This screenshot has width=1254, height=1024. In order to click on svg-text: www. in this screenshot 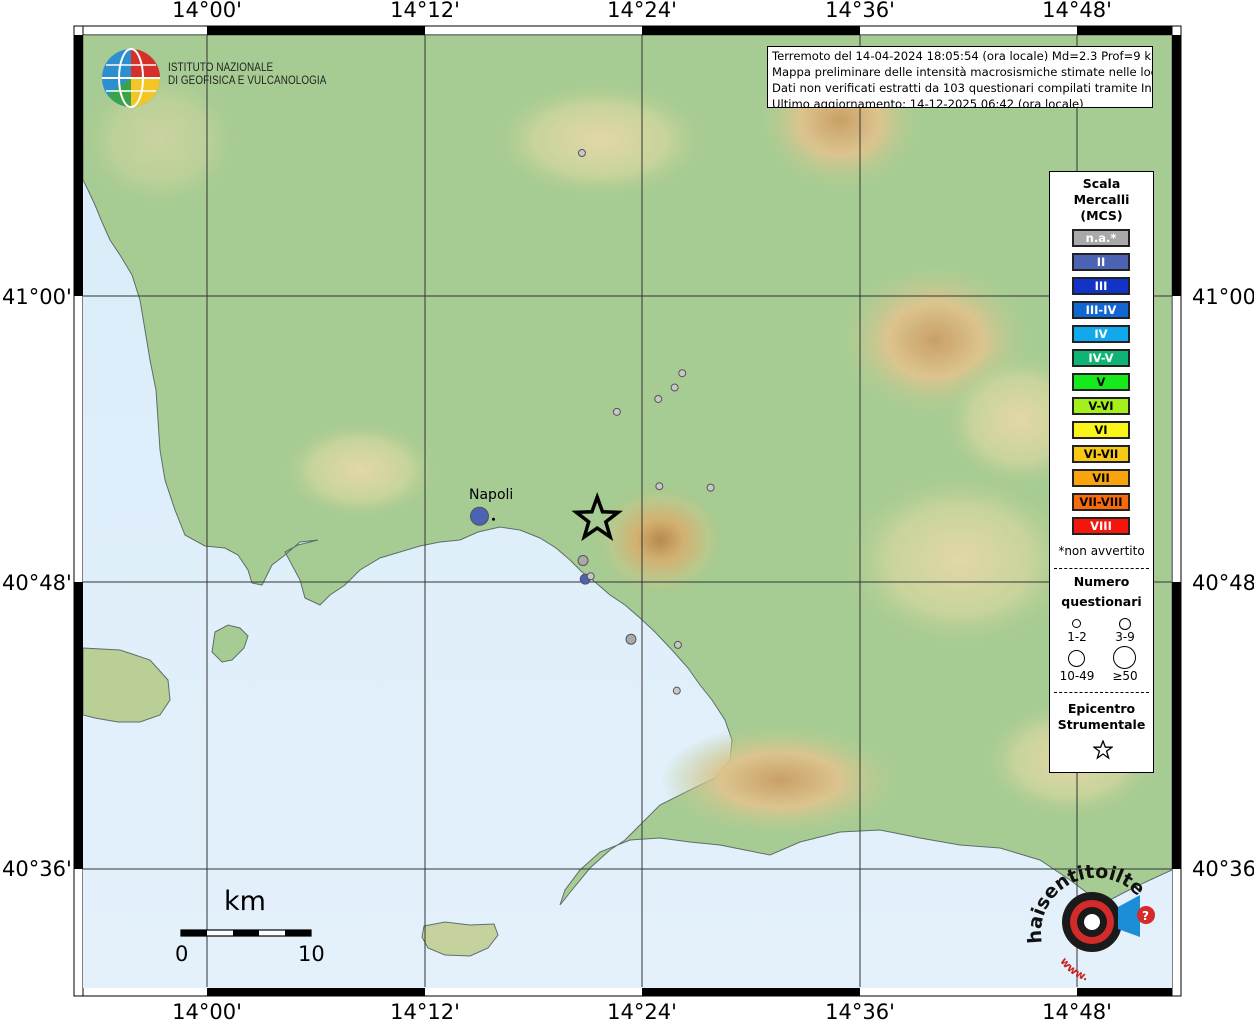, I will do `click(1073, 969)`.